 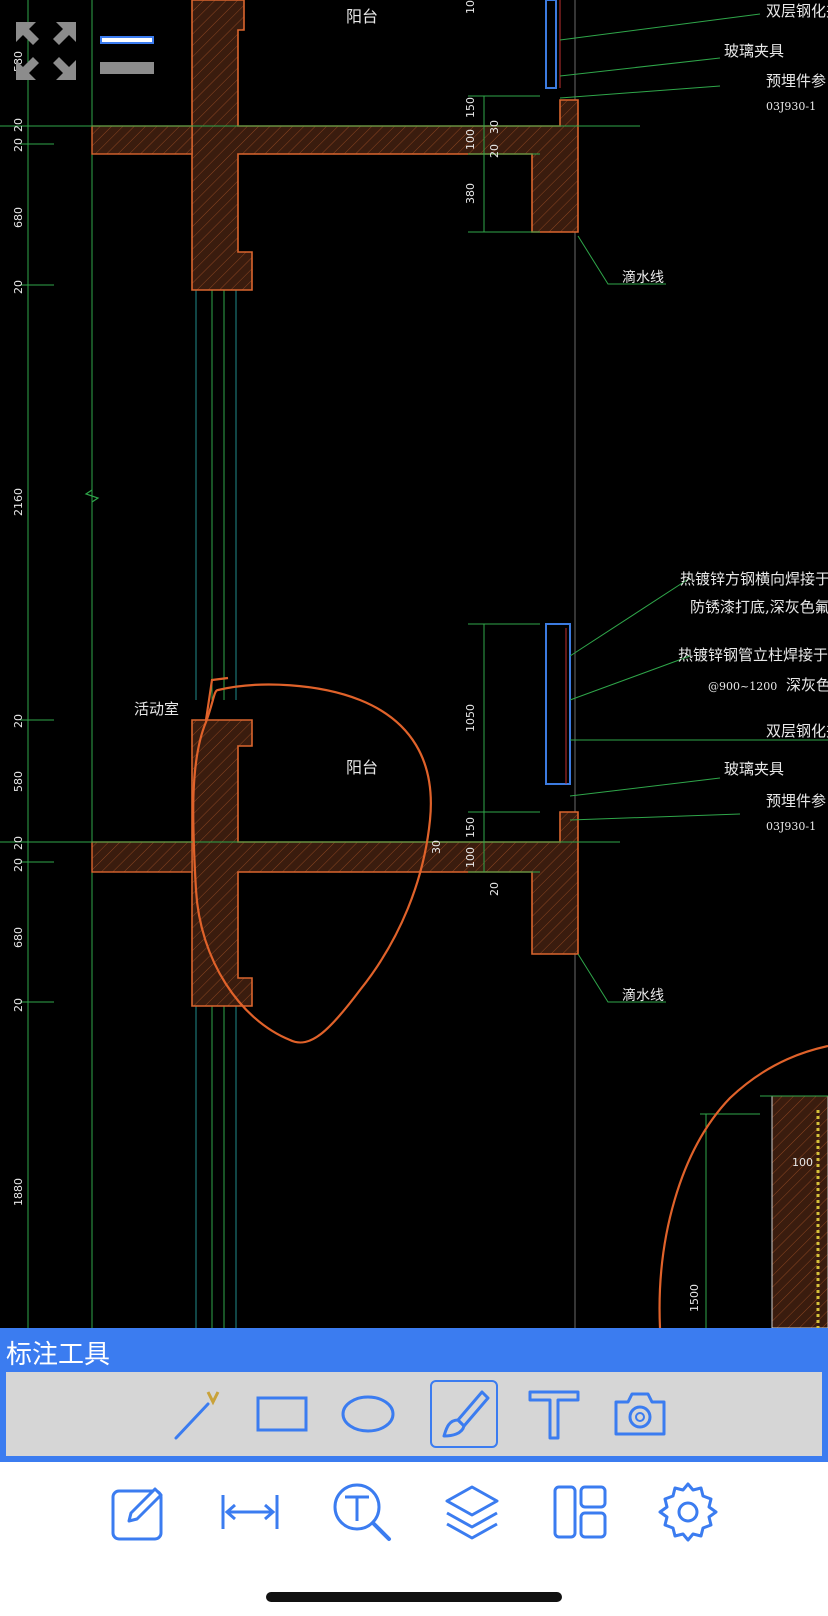 I want to click on drip-line-label-top: 滴水线, so click(x=643, y=277).